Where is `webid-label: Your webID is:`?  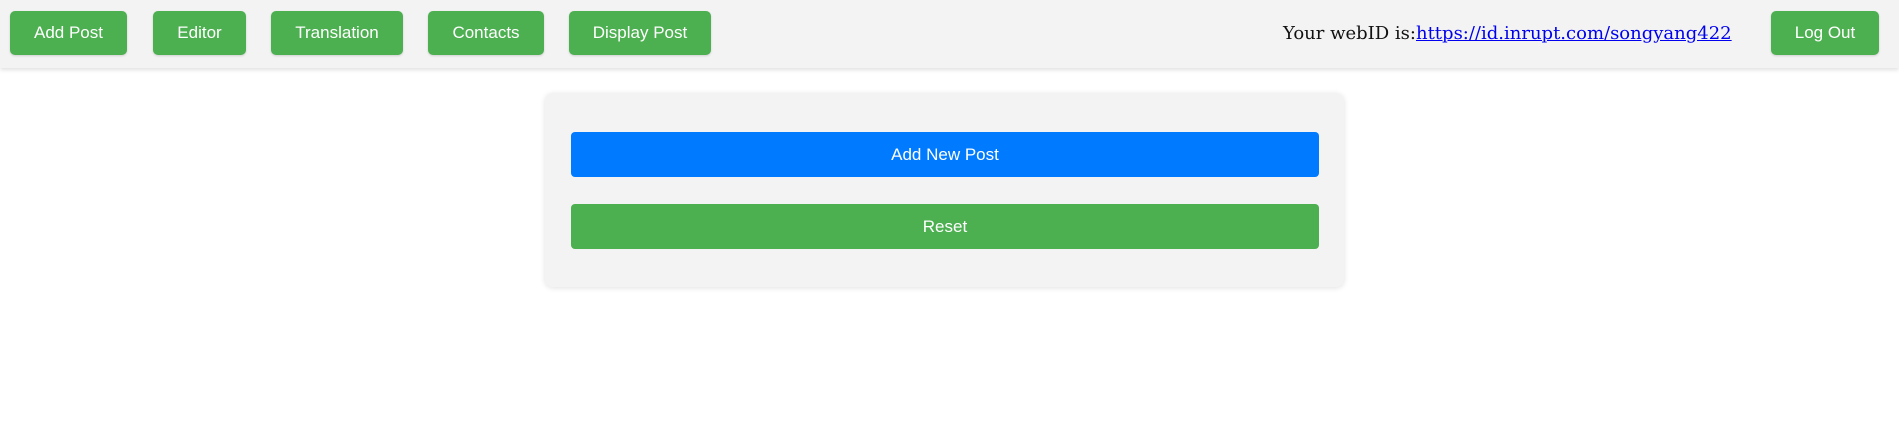
webid-label: Your webID is: is located at coordinates (1349, 33).